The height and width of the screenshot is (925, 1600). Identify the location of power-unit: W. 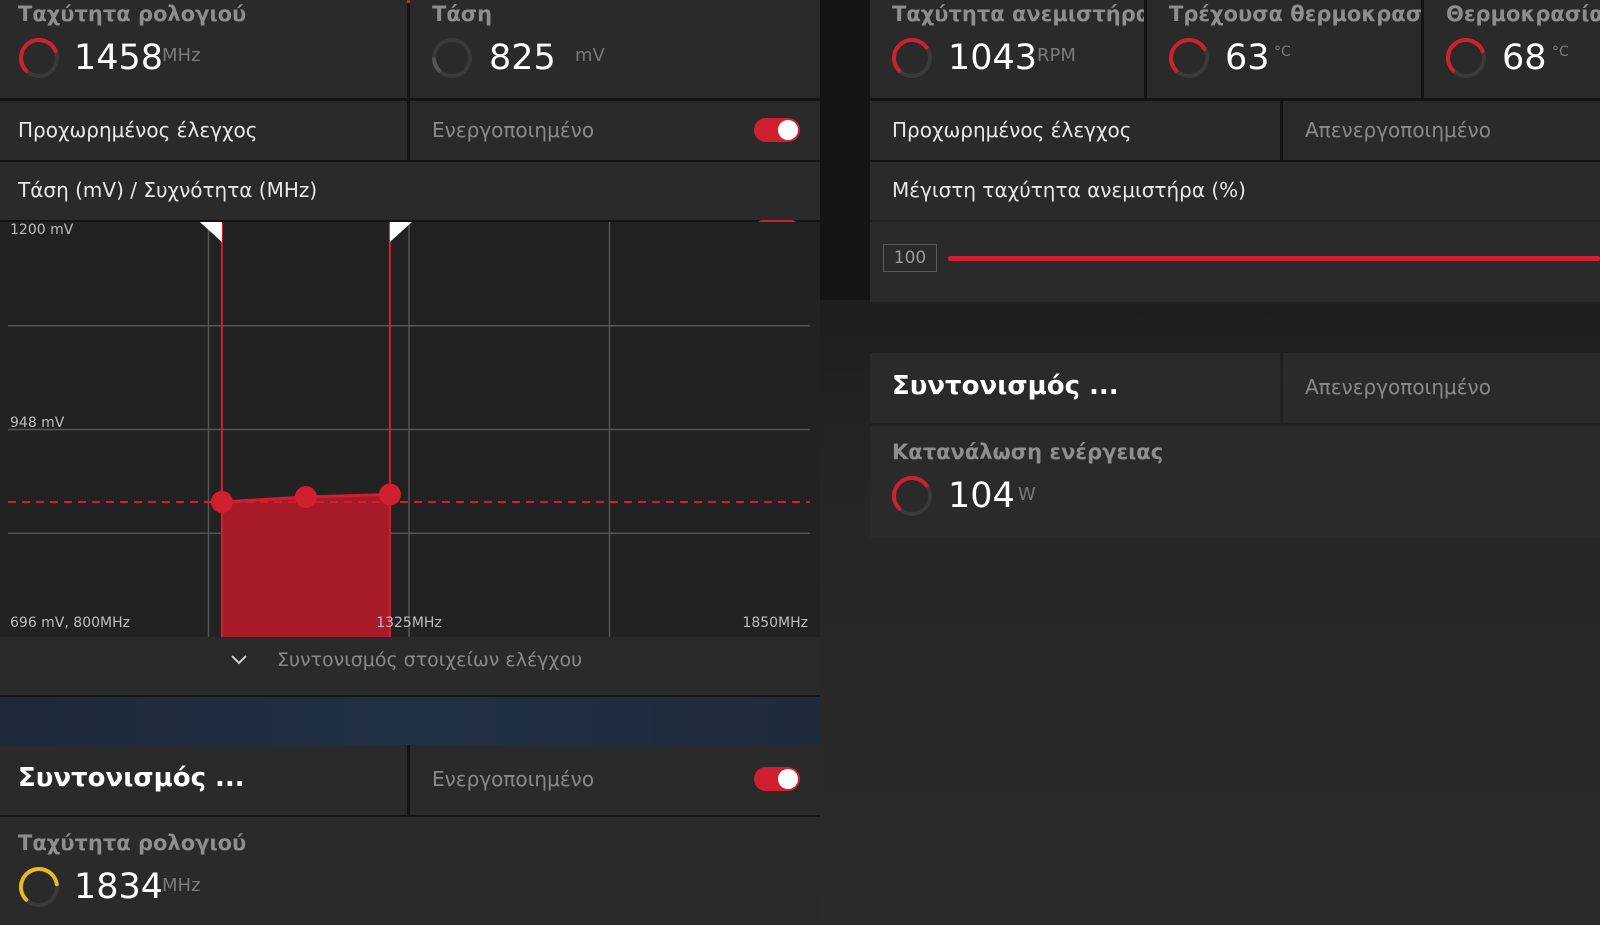
(1027, 494).